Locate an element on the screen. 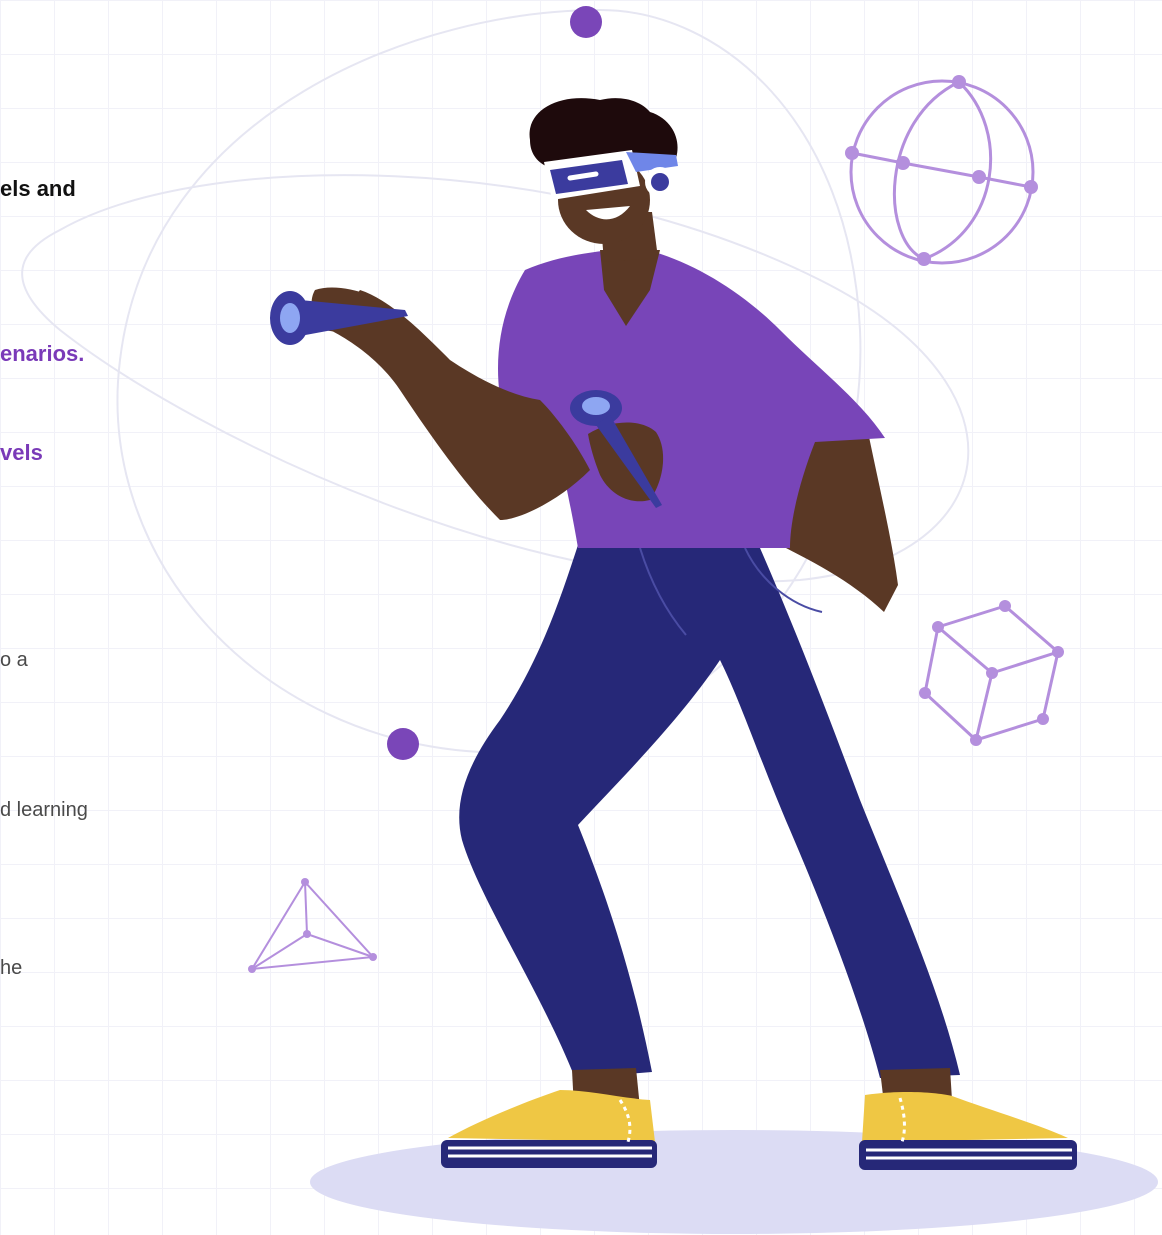 This screenshot has height=1235, width=1162. wireframe-pyramid-icon is located at coordinates (312, 925).